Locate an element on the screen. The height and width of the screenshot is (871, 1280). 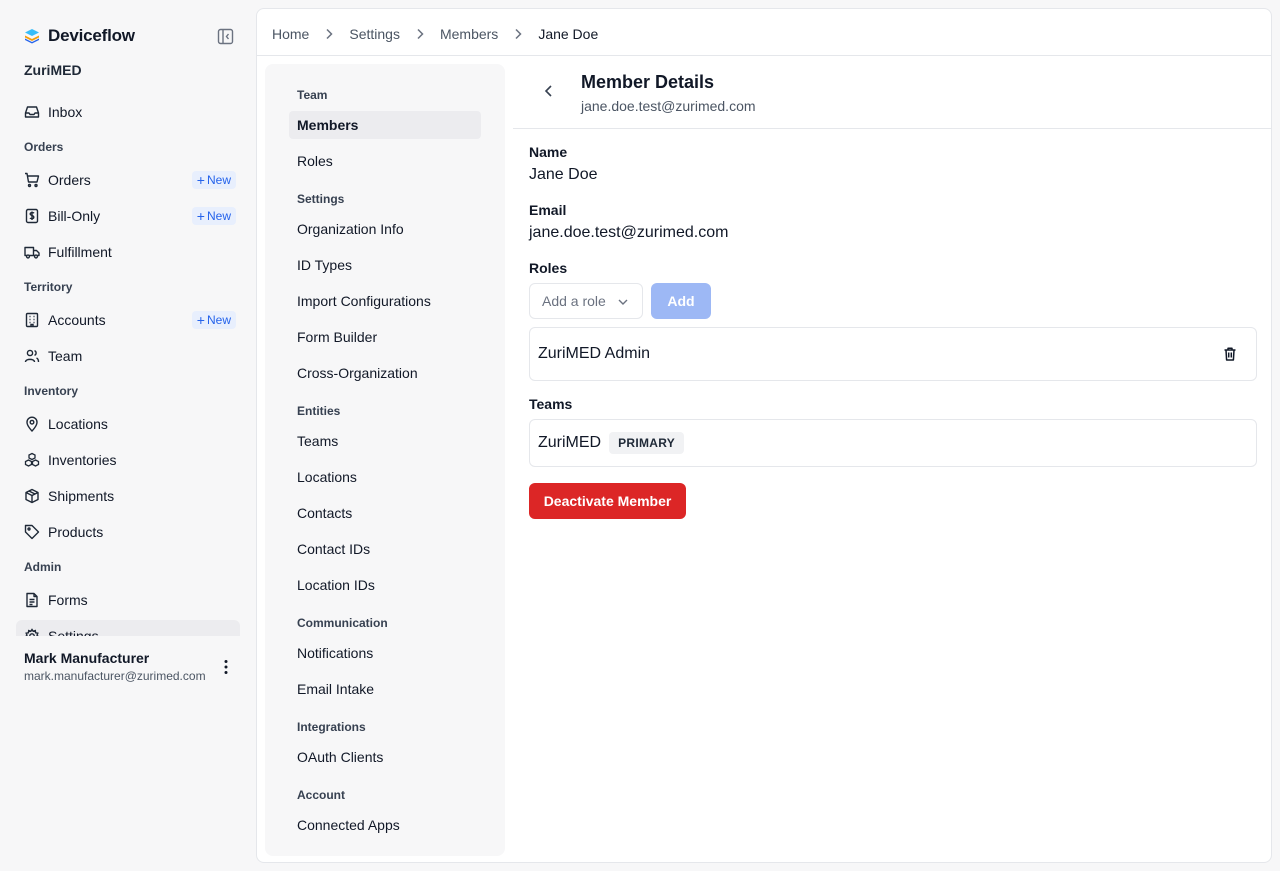
subnav-item-locations: Locations is located at coordinates (385, 477).